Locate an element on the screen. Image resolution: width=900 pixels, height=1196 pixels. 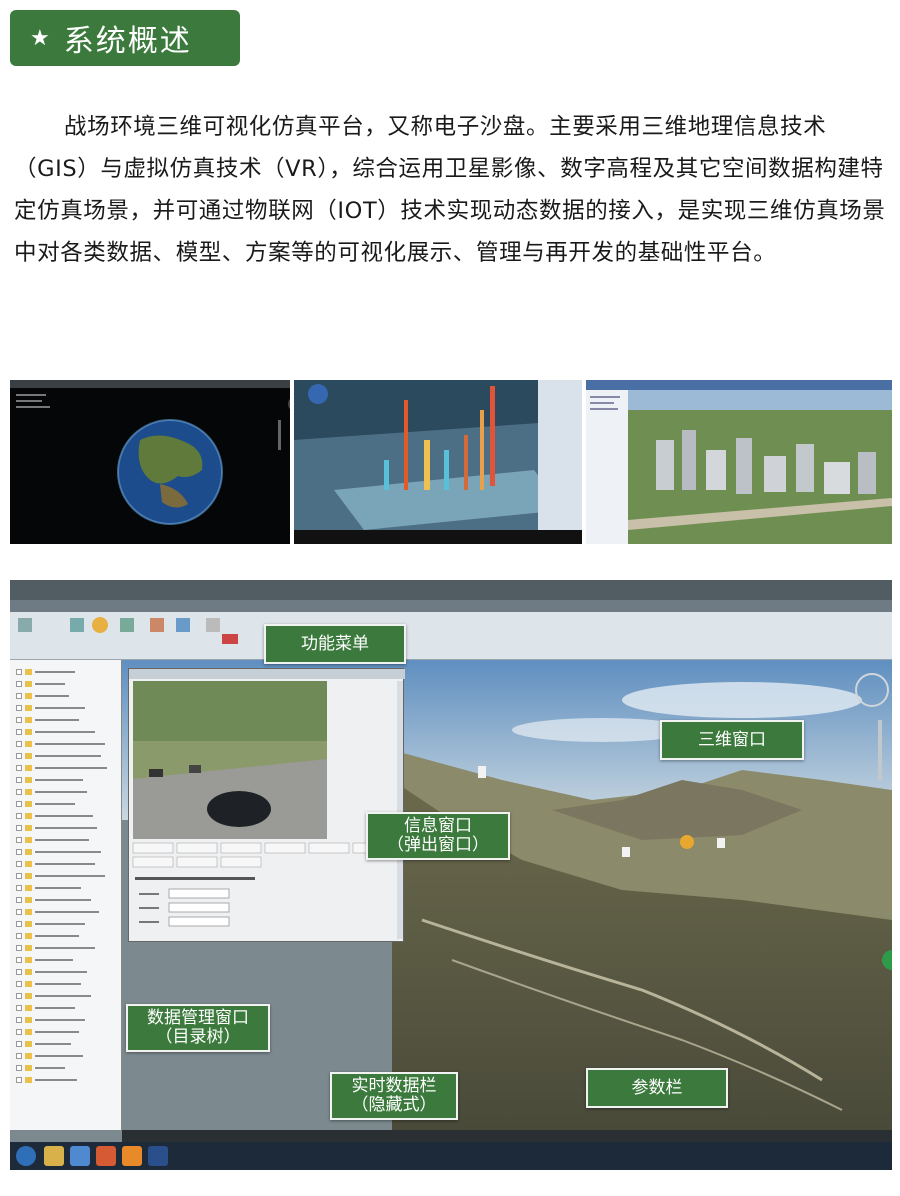
callout-data-management: 数据管理窗口 （目录树） is located at coordinates (198, 1028).